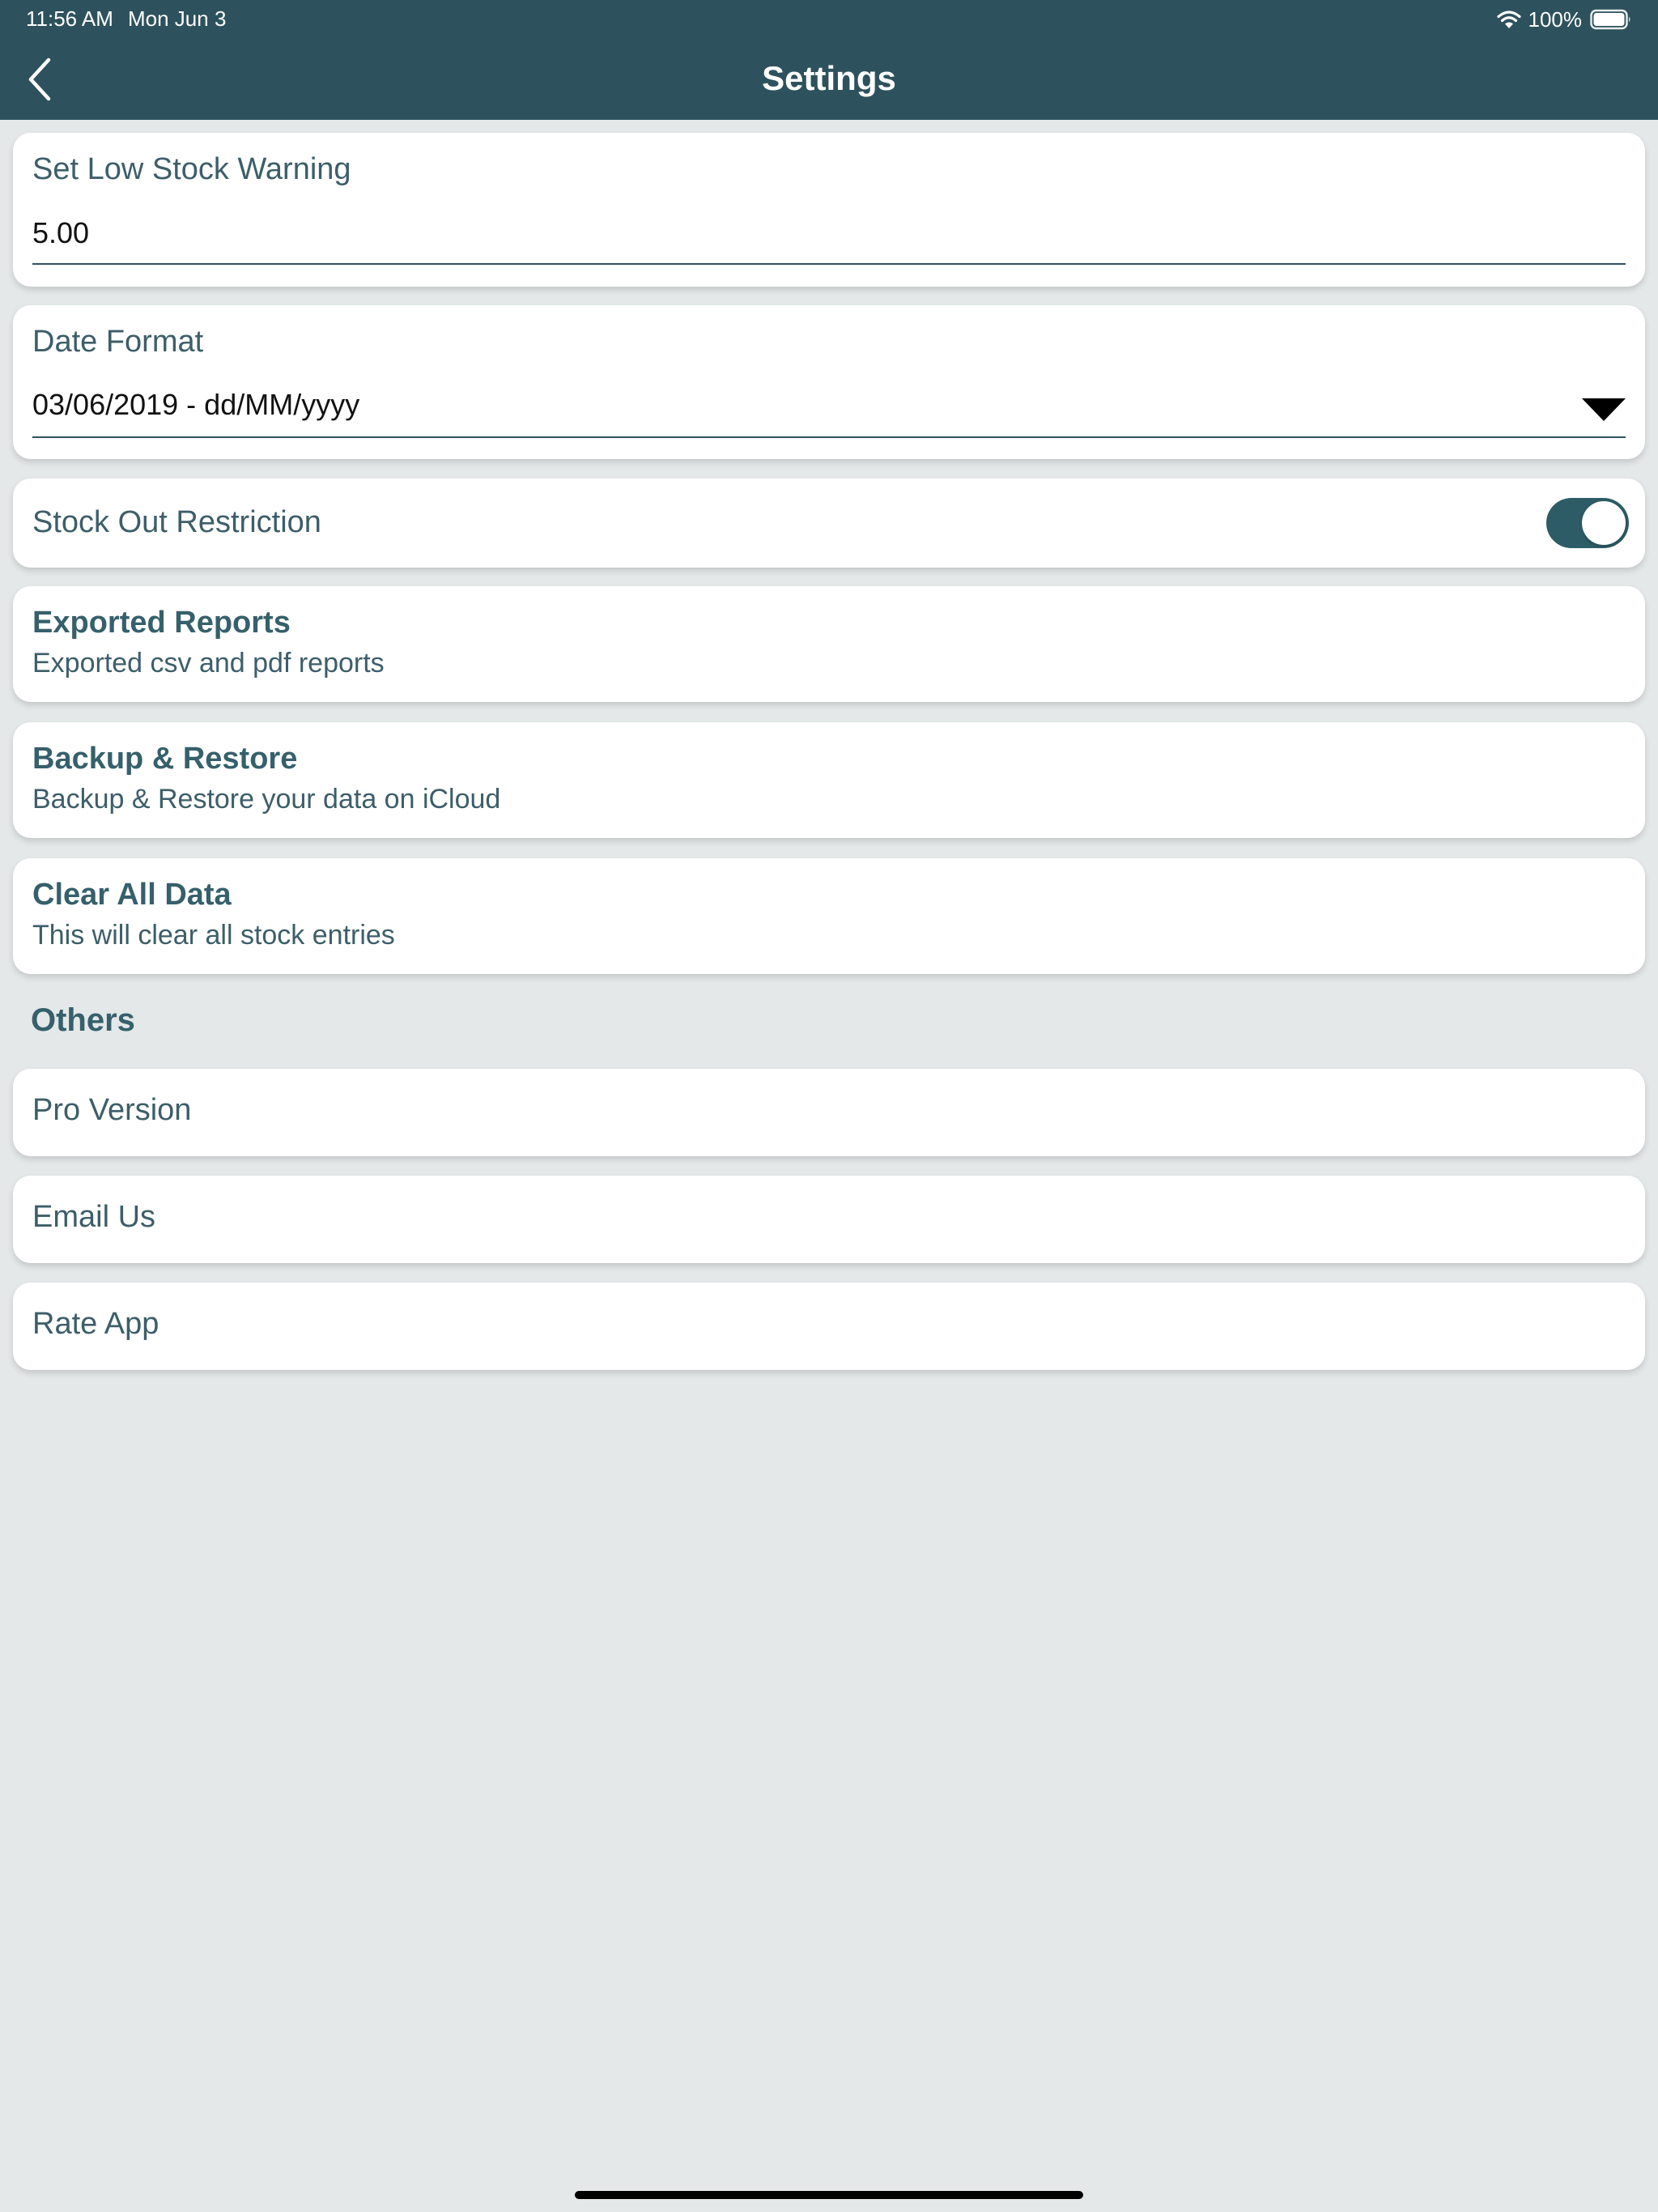 This screenshot has height=2212, width=1658. Describe the element at coordinates (208, 663) in the screenshot. I see `exported-reports-subtitle: Exported csv and pdf reports` at that location.